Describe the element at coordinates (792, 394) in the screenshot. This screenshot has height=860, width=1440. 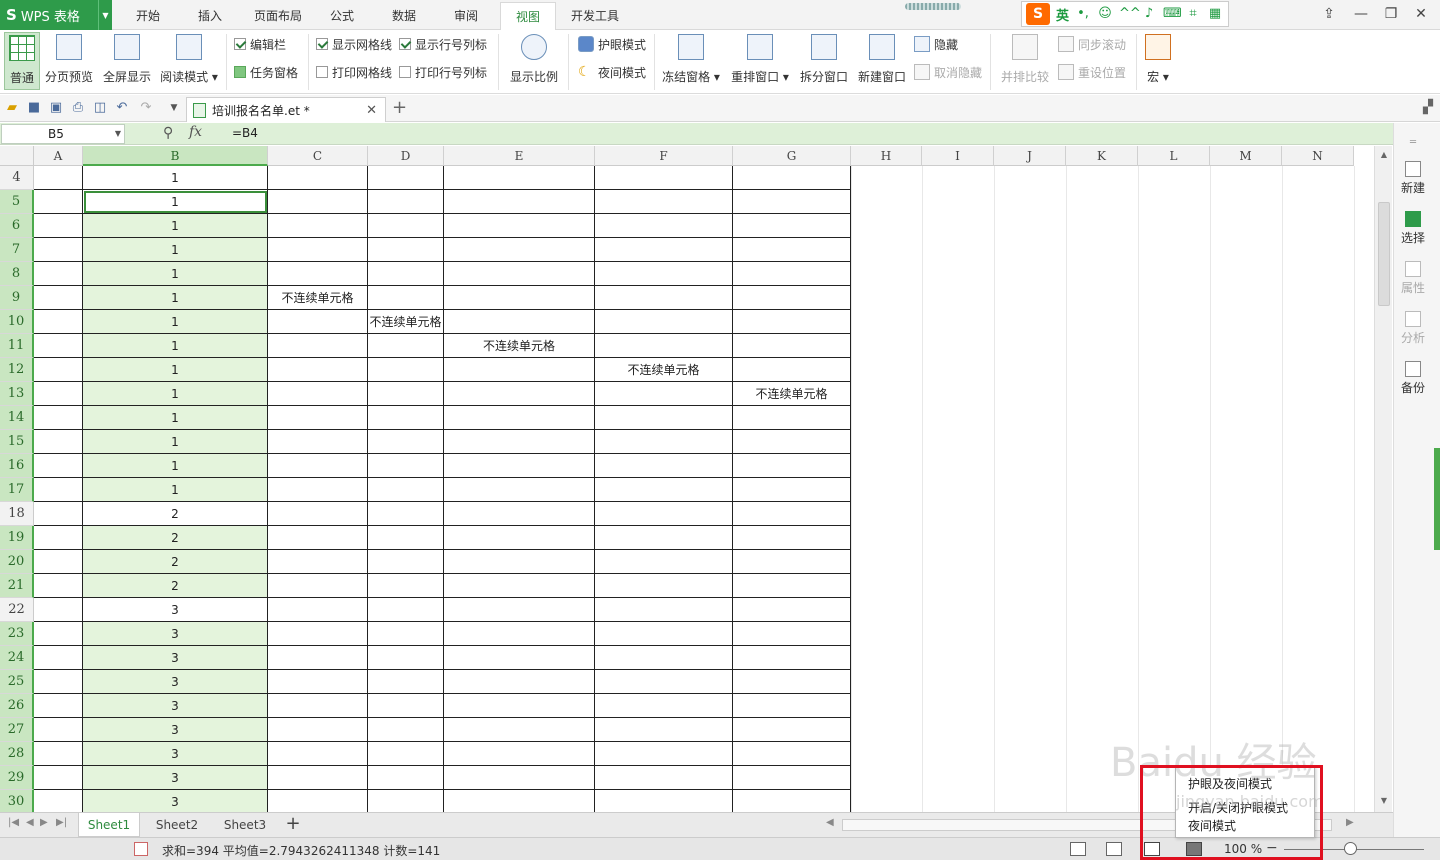
I see `cell-g-13: 不连续单元格` at that location.